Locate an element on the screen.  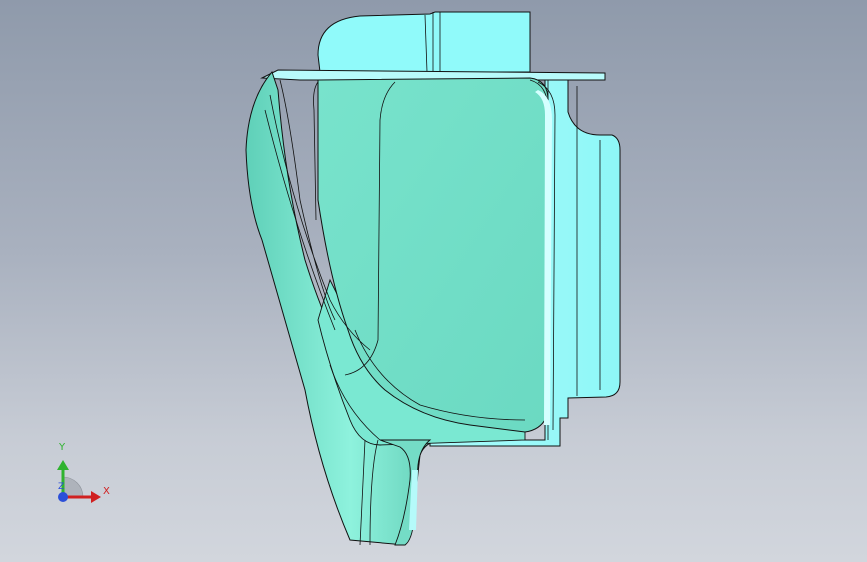
orientation-triad is located at coordinates (80, 475).